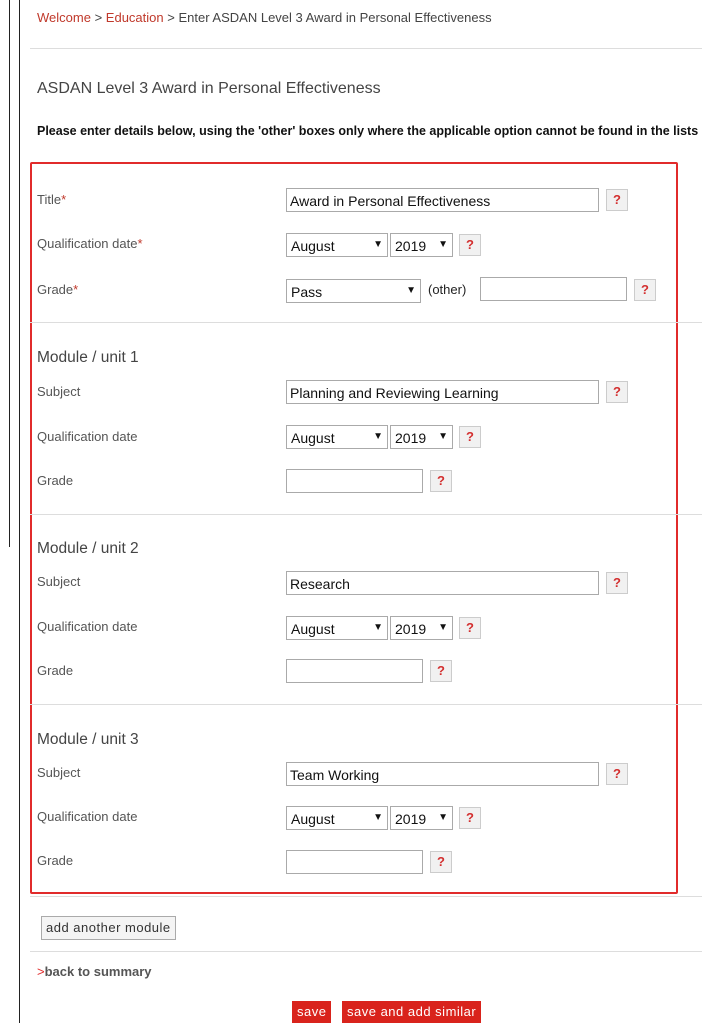 This screenshot has height=1023, width=702. Describe the element at coordinates (135, 17) in the screenshot. I see `breadcrumb-education: Education` at that location.